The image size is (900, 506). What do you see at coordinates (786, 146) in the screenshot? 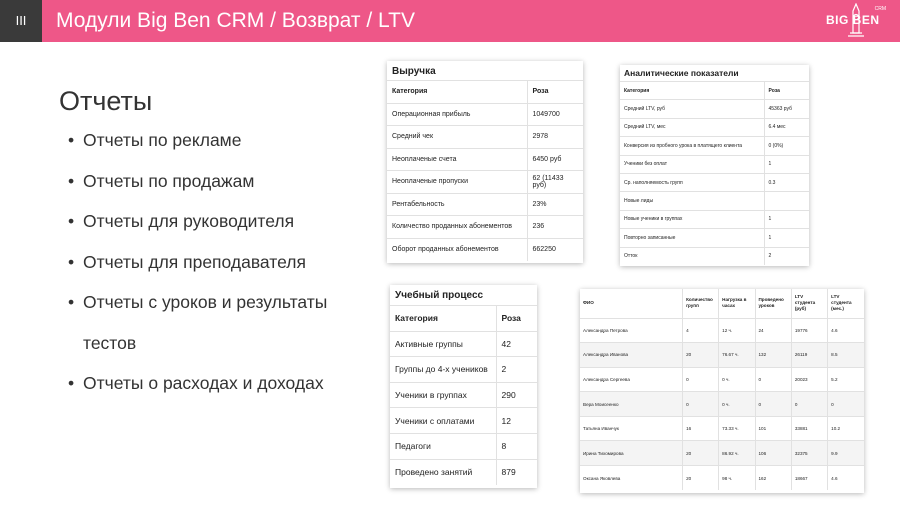
I see `analytics-value: 0 (0%)` at bounding box center [786, 146].